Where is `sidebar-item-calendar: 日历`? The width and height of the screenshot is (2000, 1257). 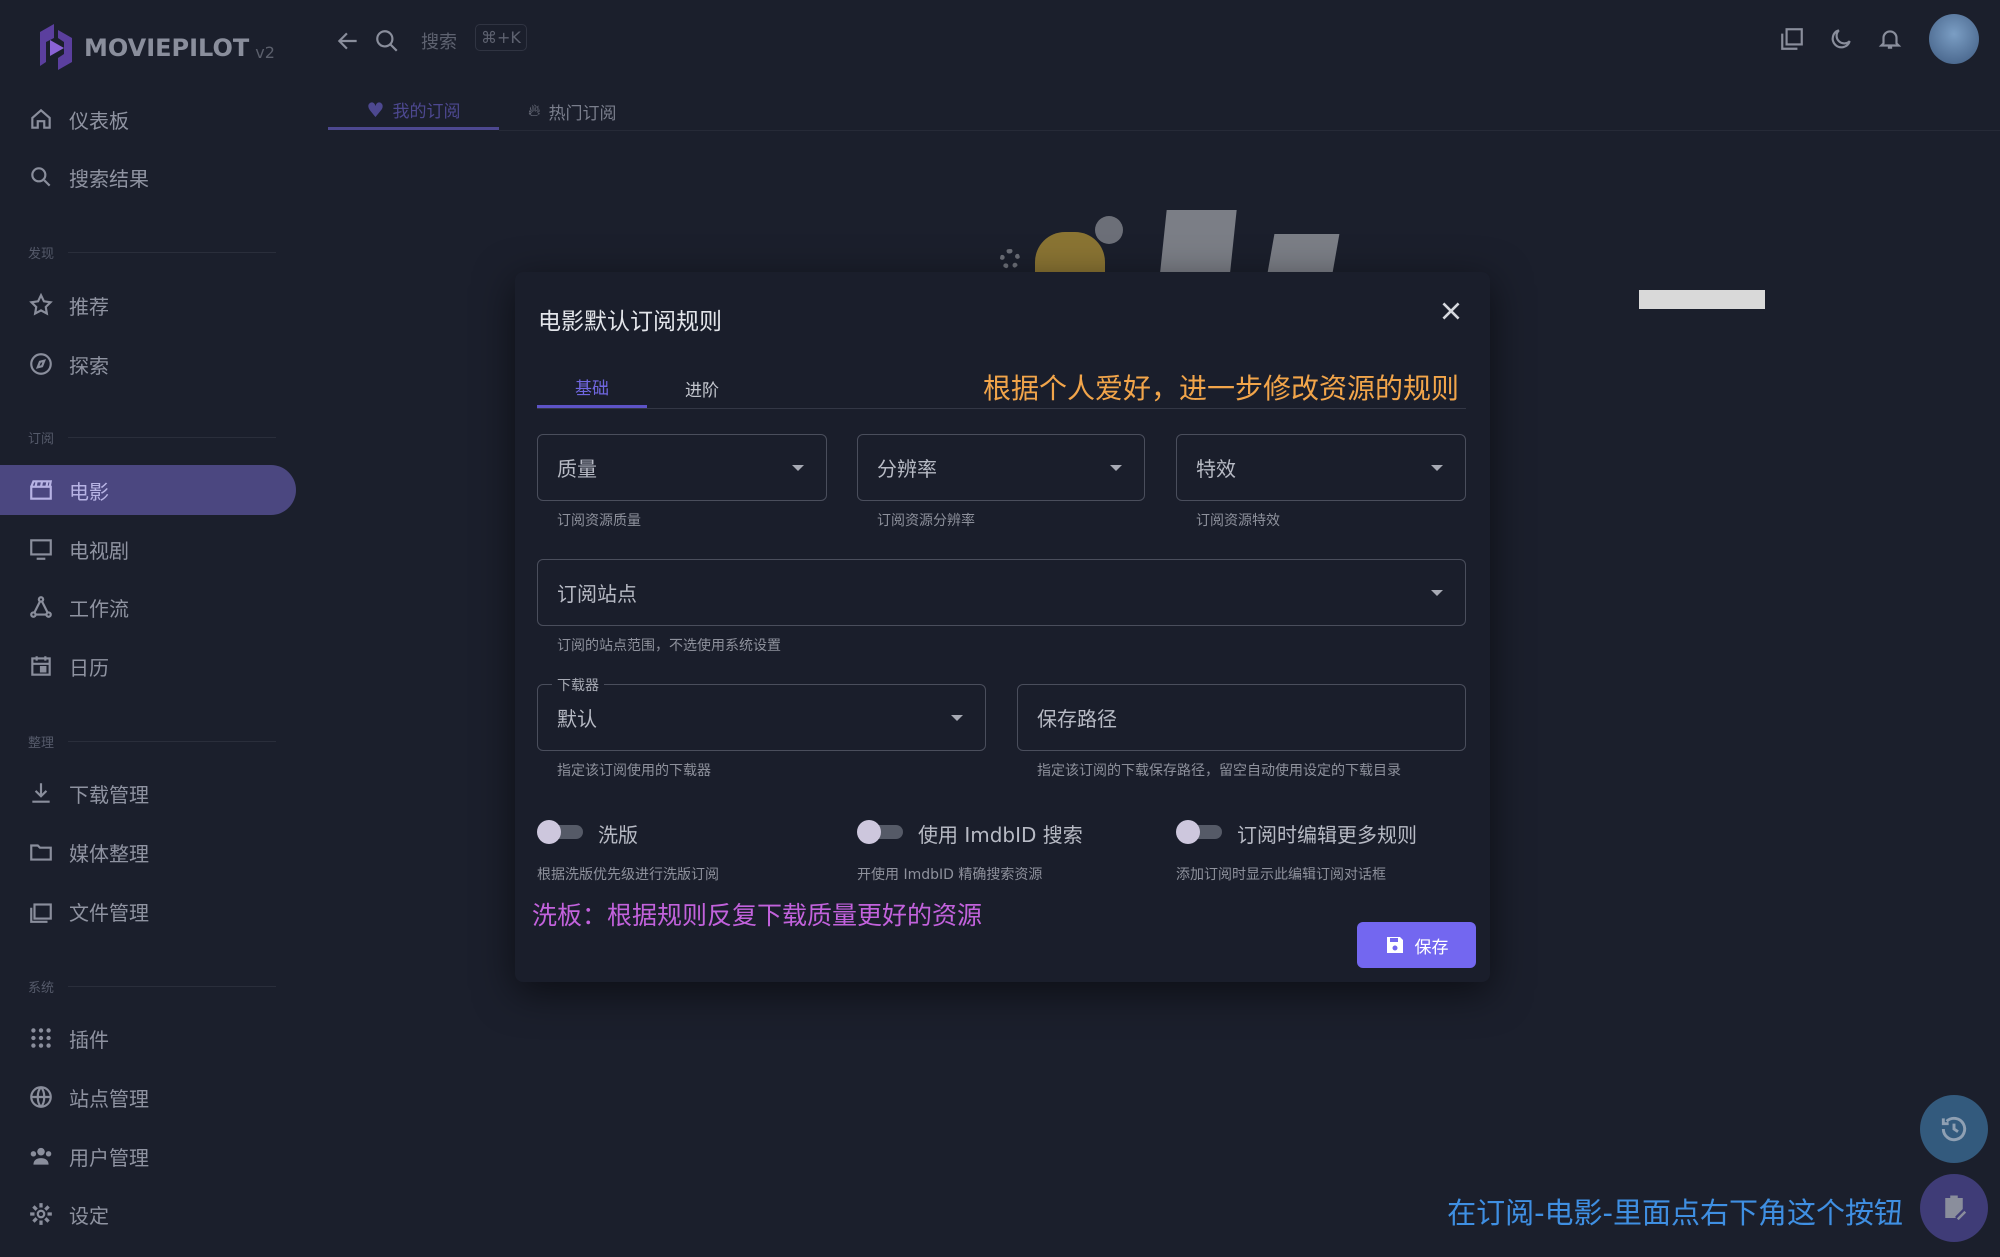 sidebar-item-calendar: 日历 is located at coordinates (148, 666).